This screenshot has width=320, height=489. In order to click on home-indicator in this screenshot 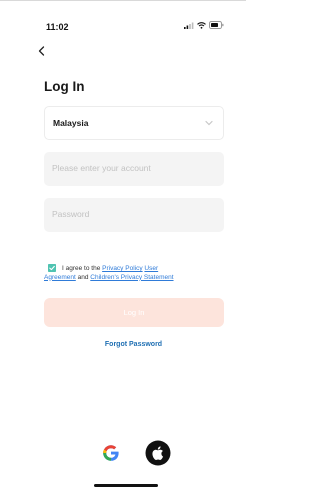, I will do `click(126, 485)`.